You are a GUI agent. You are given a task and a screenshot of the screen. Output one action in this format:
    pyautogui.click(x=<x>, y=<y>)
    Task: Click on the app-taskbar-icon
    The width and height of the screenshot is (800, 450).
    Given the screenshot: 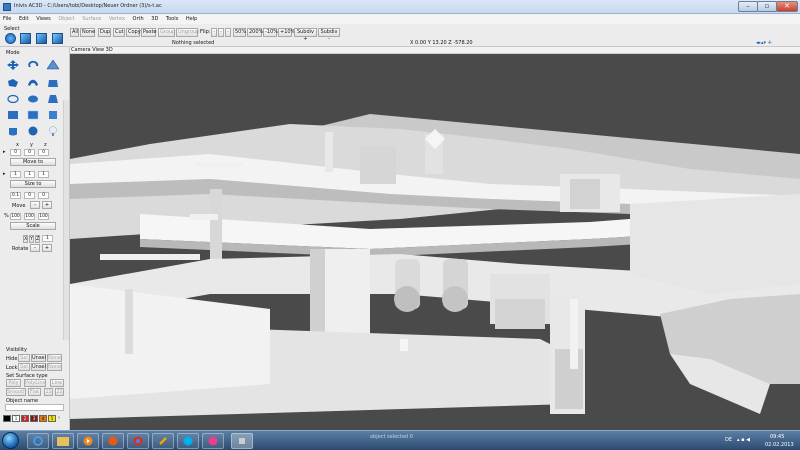 What is the action you would take?
    pyautogui.click(x=213, y=441)
    